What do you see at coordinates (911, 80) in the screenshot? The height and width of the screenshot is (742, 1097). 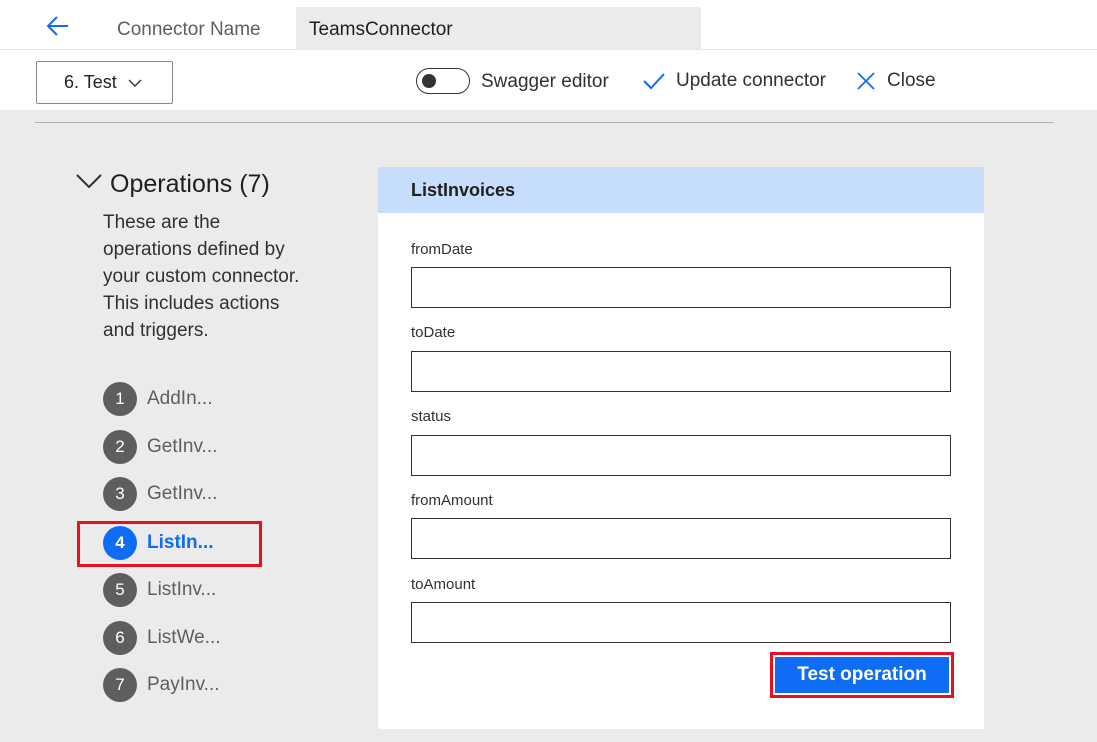 I see `close-label: Close` at bounding box center [911, 80].